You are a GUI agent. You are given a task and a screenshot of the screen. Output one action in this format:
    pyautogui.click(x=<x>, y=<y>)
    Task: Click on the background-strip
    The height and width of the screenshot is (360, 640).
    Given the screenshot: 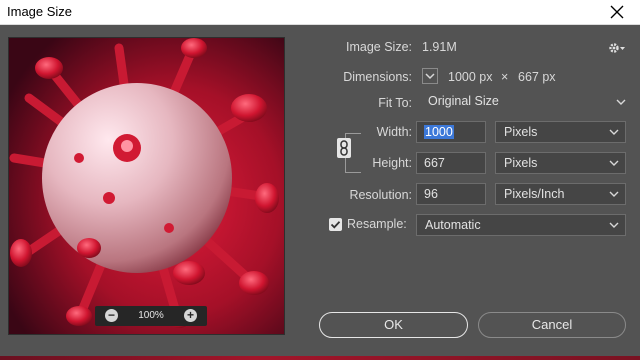 What is the action you would take?
    pyautogui.click(x=320, y=358)
    